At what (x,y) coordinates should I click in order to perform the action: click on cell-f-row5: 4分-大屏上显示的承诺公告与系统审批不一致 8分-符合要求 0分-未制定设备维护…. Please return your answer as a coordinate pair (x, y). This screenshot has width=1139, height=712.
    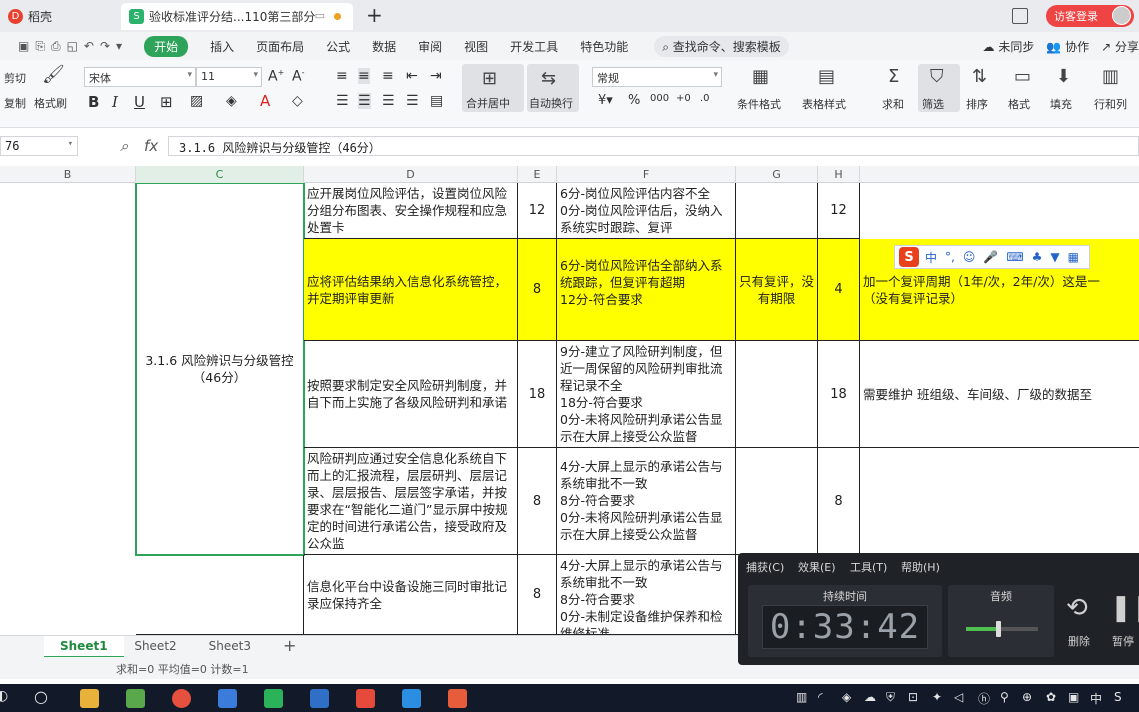
    Looking at the image, I should click on (646, 595).